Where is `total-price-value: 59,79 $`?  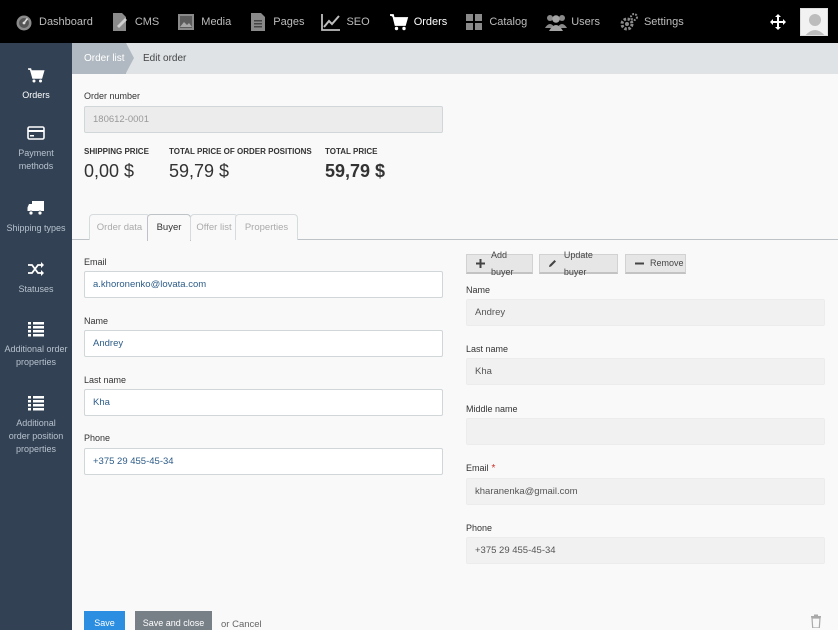 total-price-value: 59,79 $ is located at coordinates (355, 171).